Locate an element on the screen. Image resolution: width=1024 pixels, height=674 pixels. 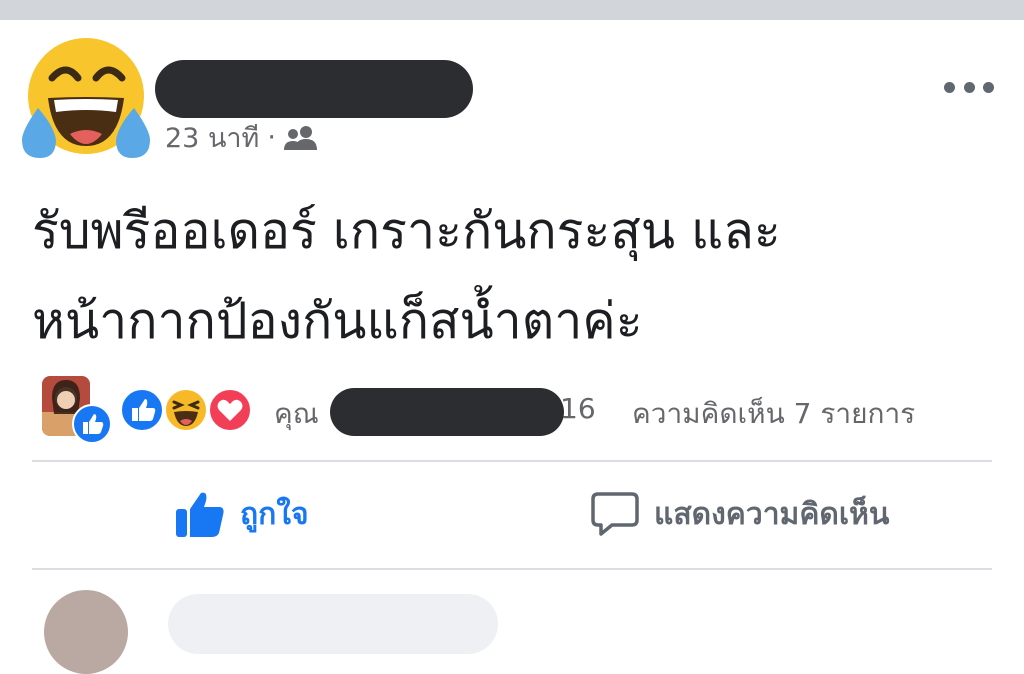
next-comment-bubble is located at coordinates (333, 624).